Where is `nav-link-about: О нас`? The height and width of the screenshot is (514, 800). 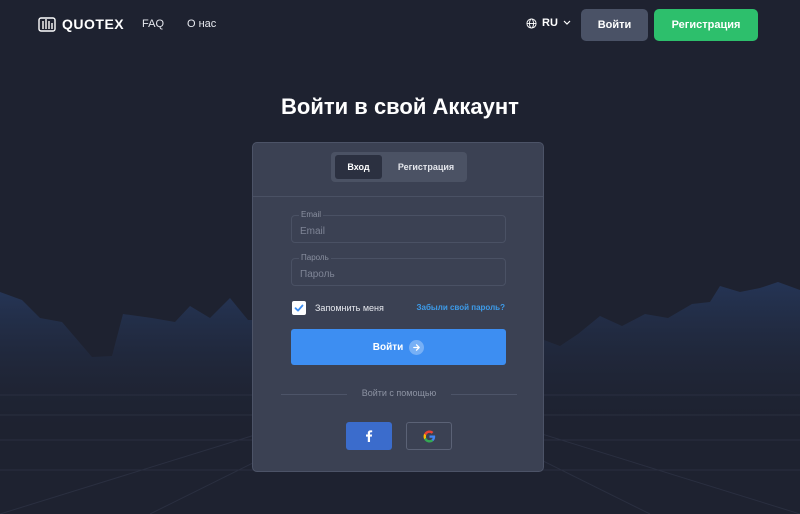 nav-link-about: О нас is located at coordinates (201, 24).